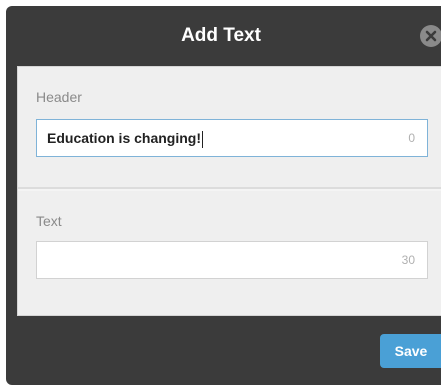 This screenshot has height=385, width=441. Describe the element at coordinates (232, 260) in the screenshot. I see `text-input: 30` at that location.